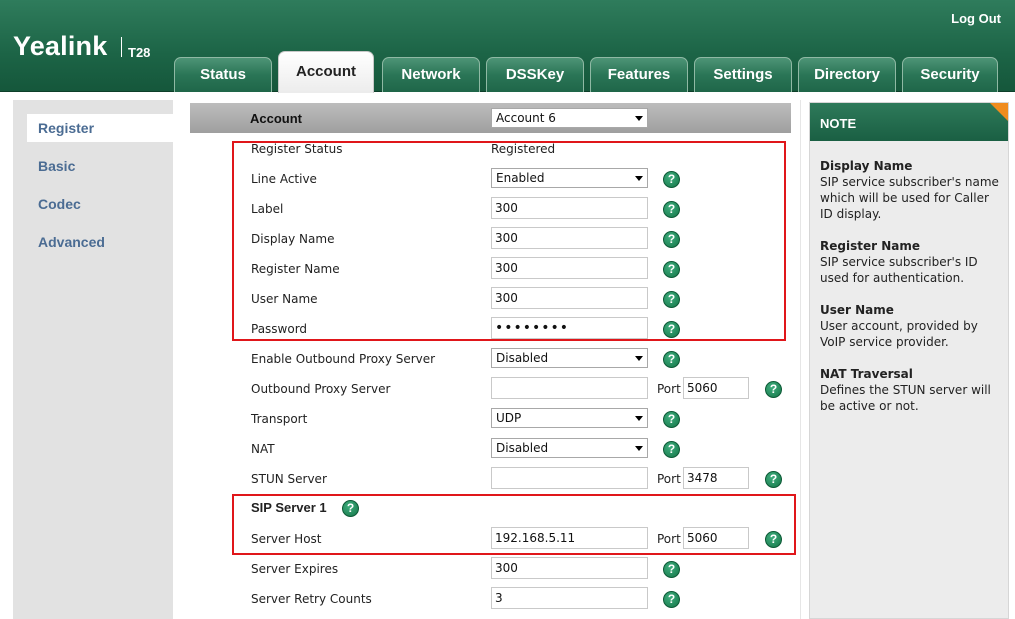 This screenshot has width=1015, height=619. I want to click on note-heading: Display Name, so click(866, 166).